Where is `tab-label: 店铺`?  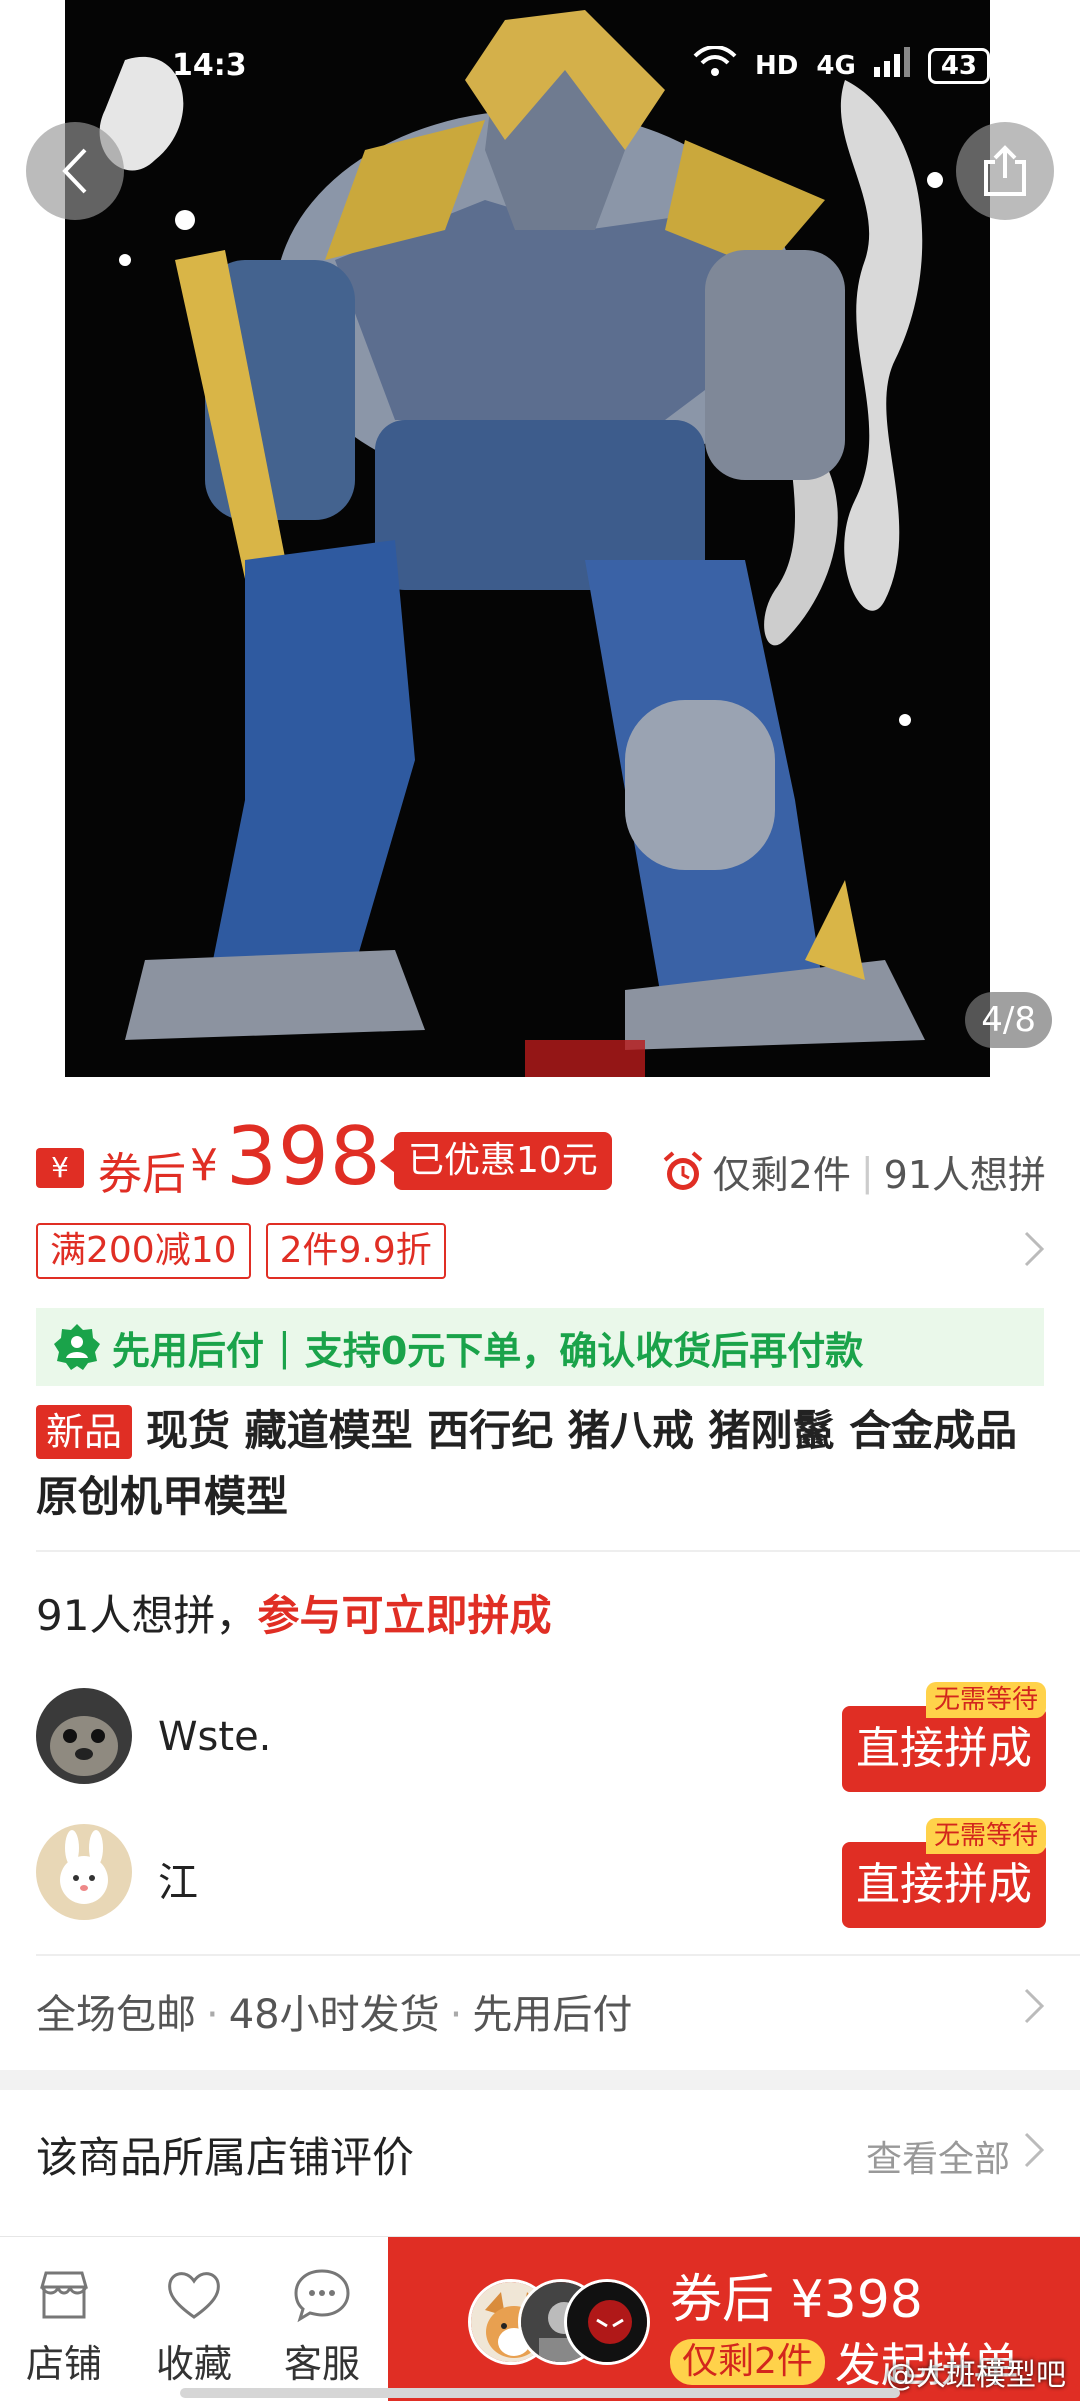
tab-label: 店铺 is located at coordinates (63, 2364).